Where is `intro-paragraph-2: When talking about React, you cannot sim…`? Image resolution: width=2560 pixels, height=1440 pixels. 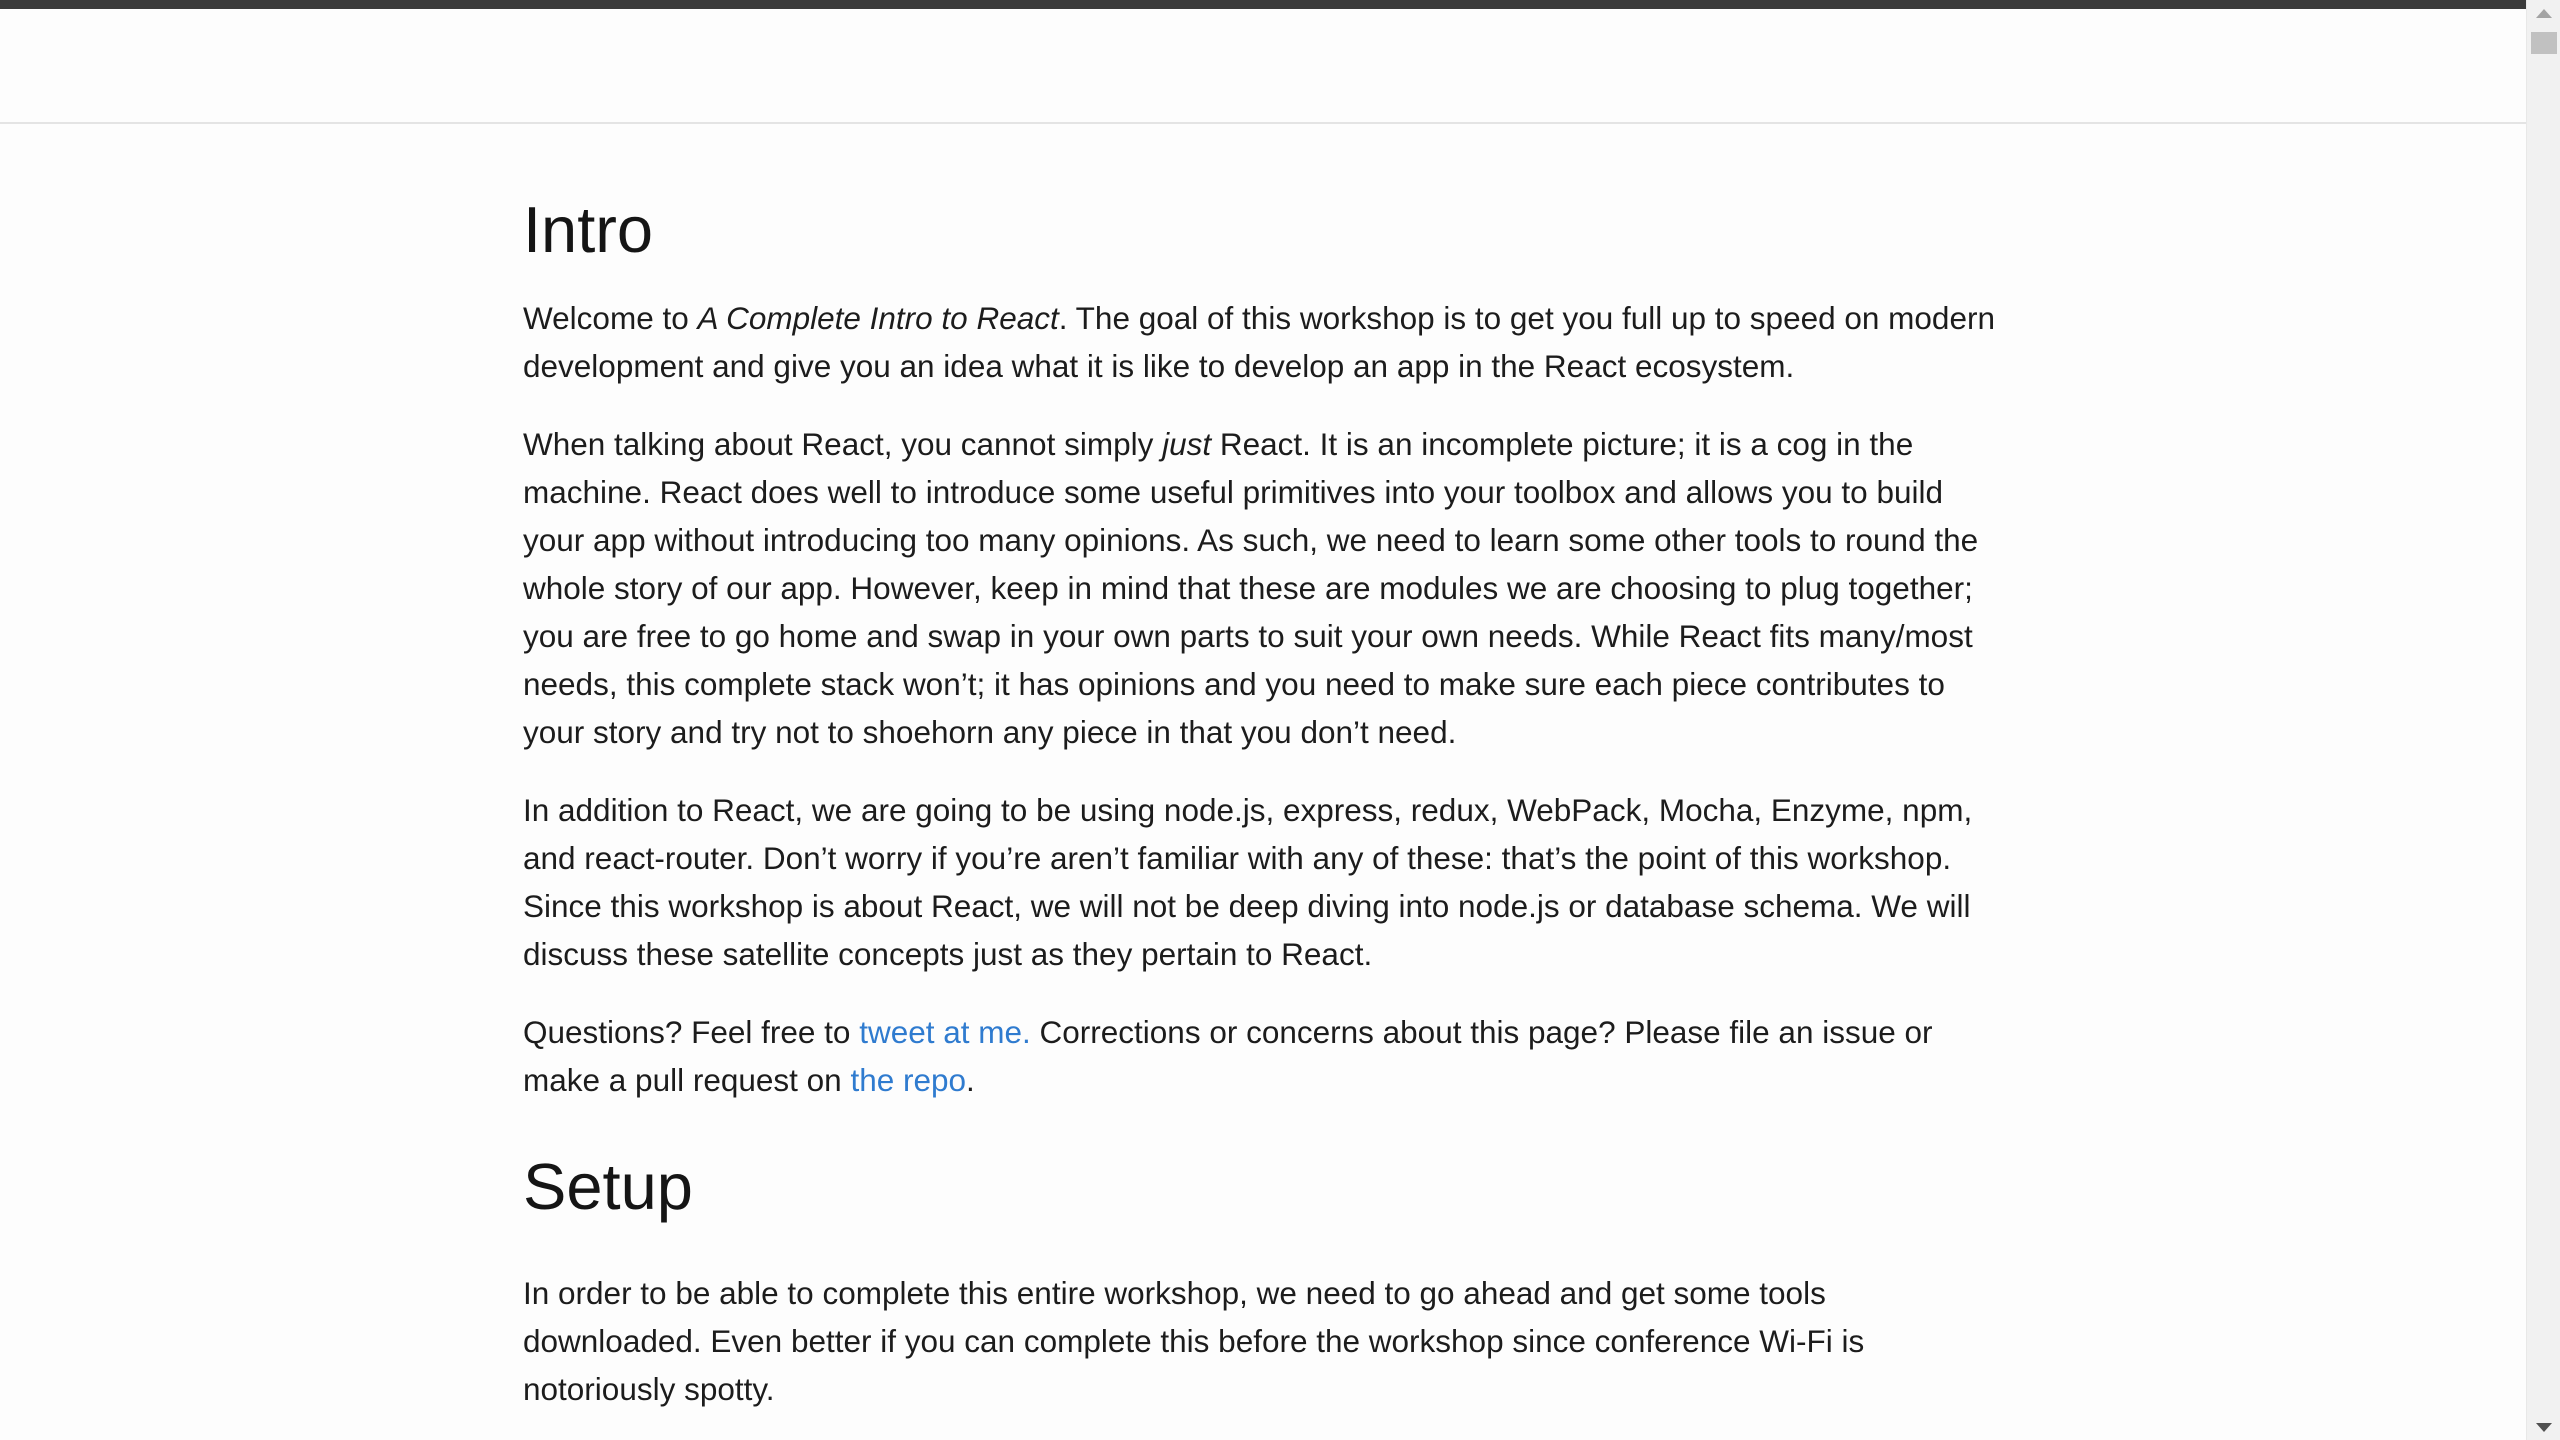 intro-paragraph-2: When talking about React, you cannot sim… is located at coordinates (1268, 588).